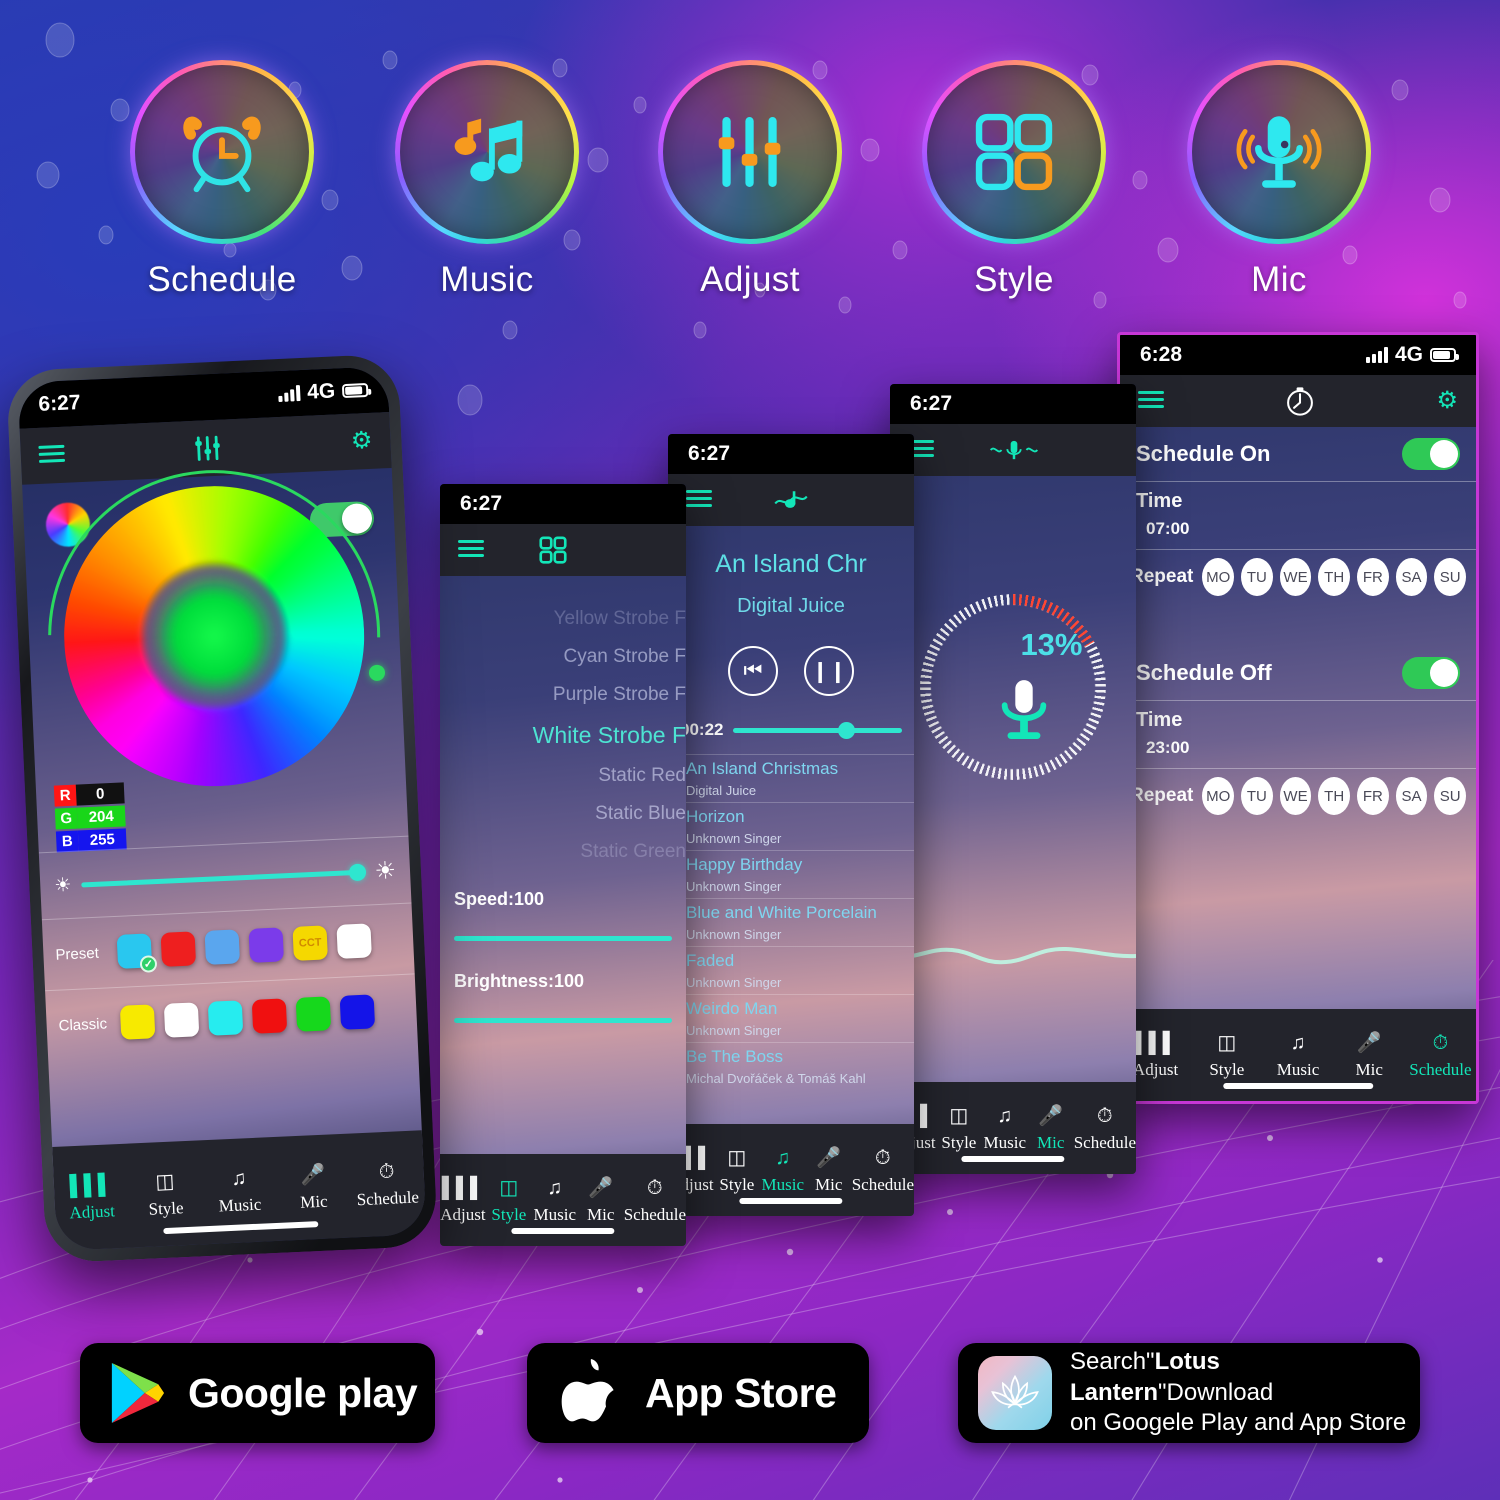 This screenshot has width=1500, height=1500. Describe the element at coordinates (829, 671) in the screenshot. I see `pause-icon: ❙❙` at that location.